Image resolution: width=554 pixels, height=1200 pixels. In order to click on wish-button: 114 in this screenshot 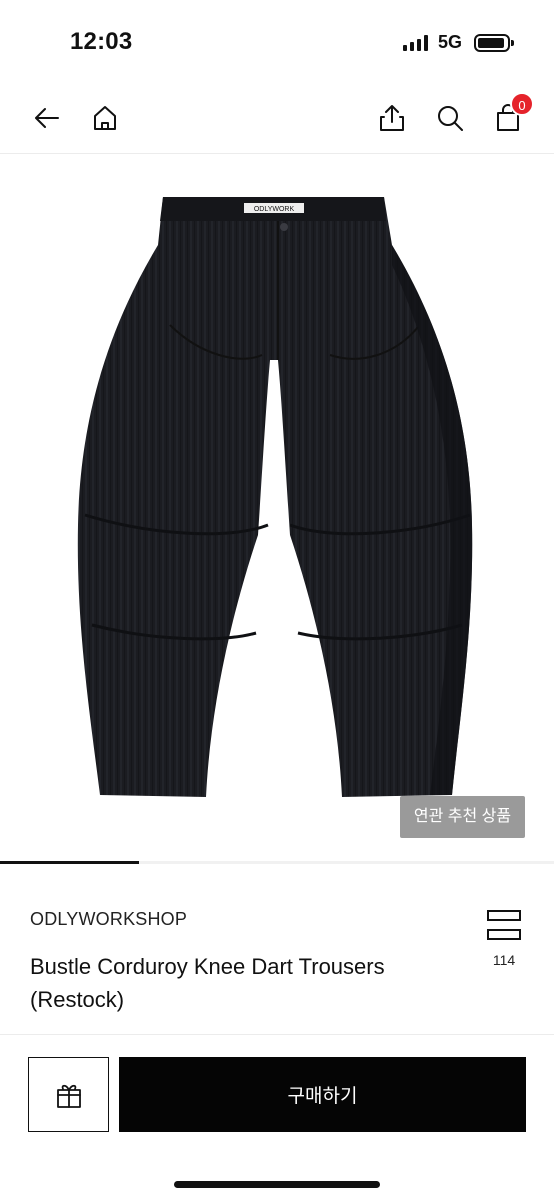, I will do `click(504, 939)`.